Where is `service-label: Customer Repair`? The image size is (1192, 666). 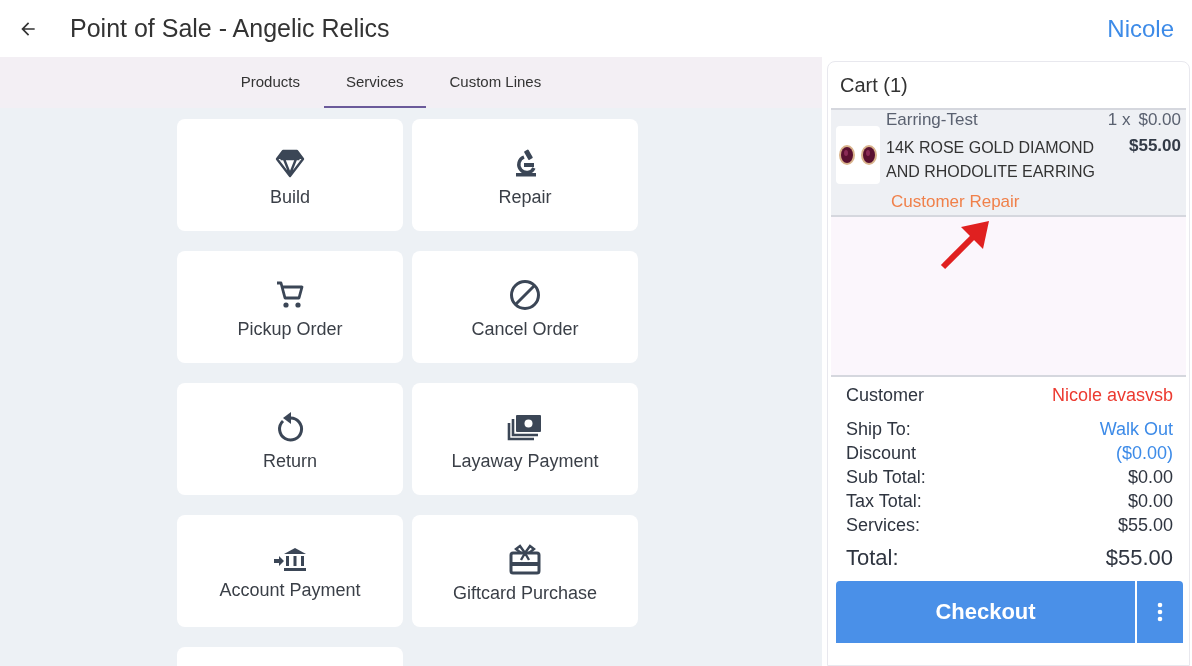
service-label: Customer Repair is located at coordinates (956, 201).